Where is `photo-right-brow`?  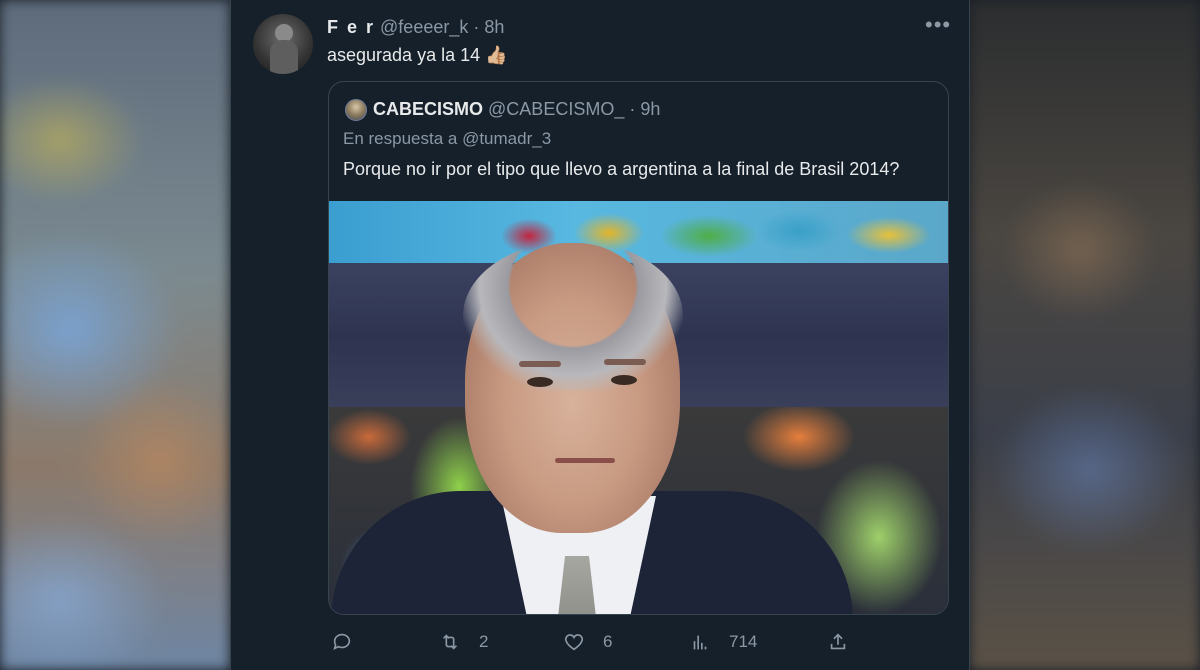
photo-right-brow is located at coordinates (625, 362).